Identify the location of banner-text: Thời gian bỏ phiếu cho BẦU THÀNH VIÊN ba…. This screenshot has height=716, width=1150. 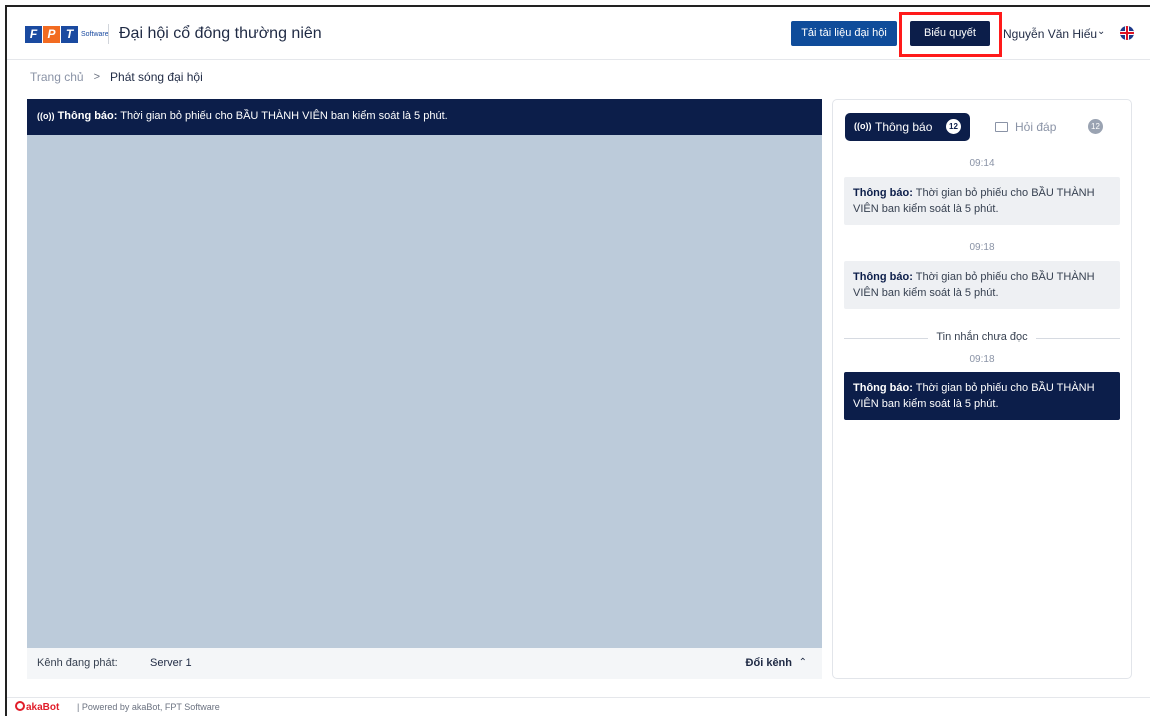
(284, 116).